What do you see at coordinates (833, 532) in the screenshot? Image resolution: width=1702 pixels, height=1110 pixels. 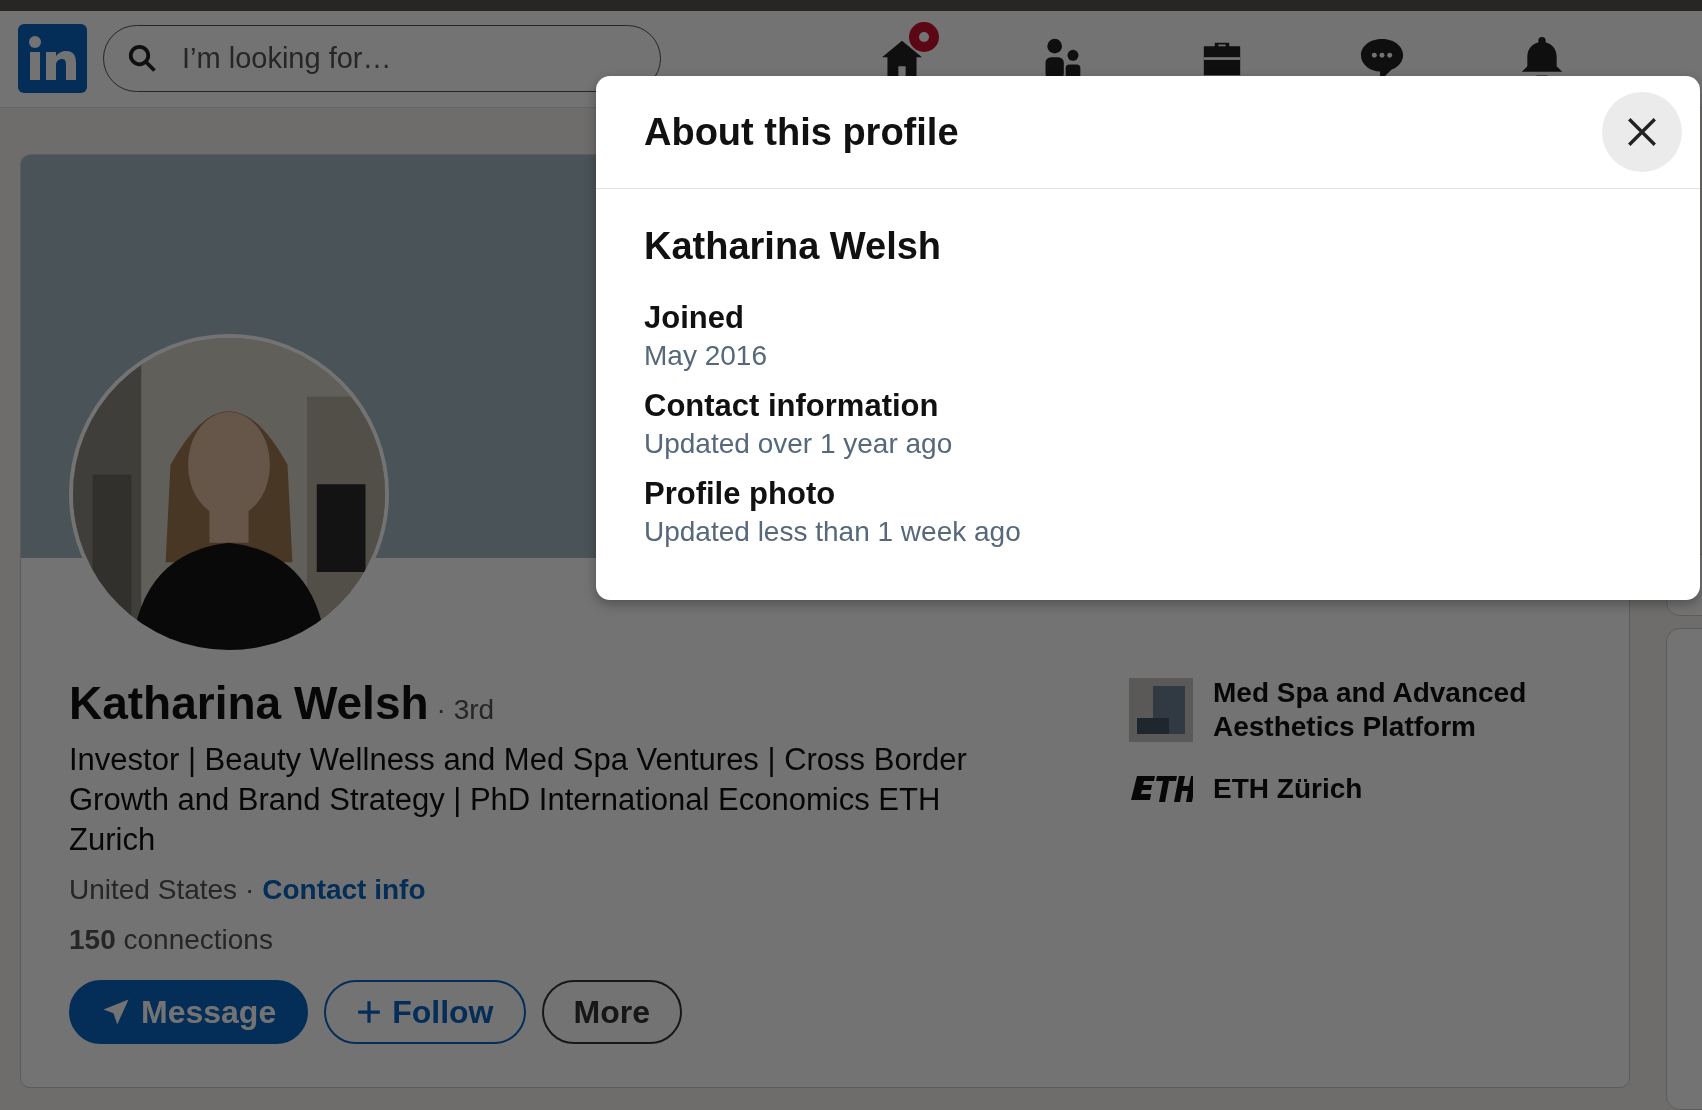 I see `section-value: Updated less than 1 week ago` at bounding box center [833, 532].